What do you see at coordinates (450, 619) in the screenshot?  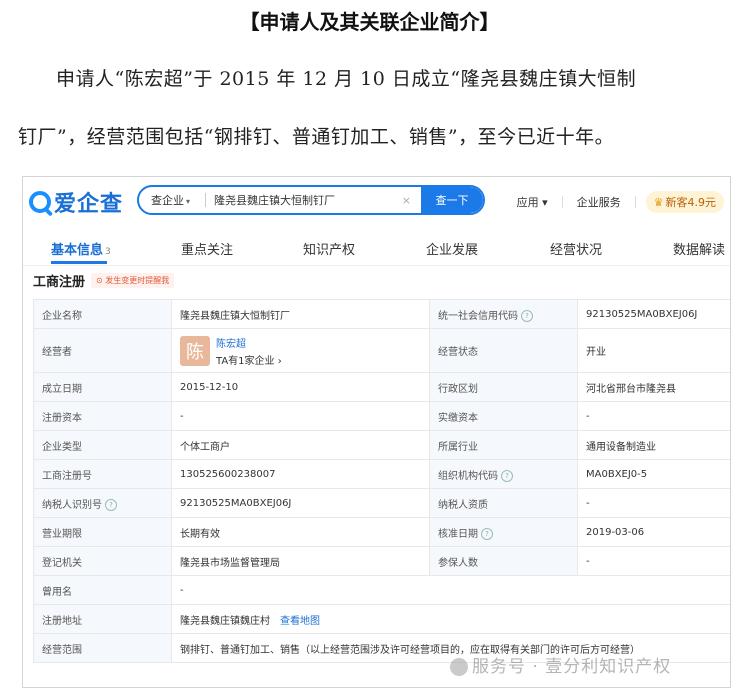 I see `value-address: 隆尧县魏庄镇魏庄村 查看地图` at bounding box center [450, 619].